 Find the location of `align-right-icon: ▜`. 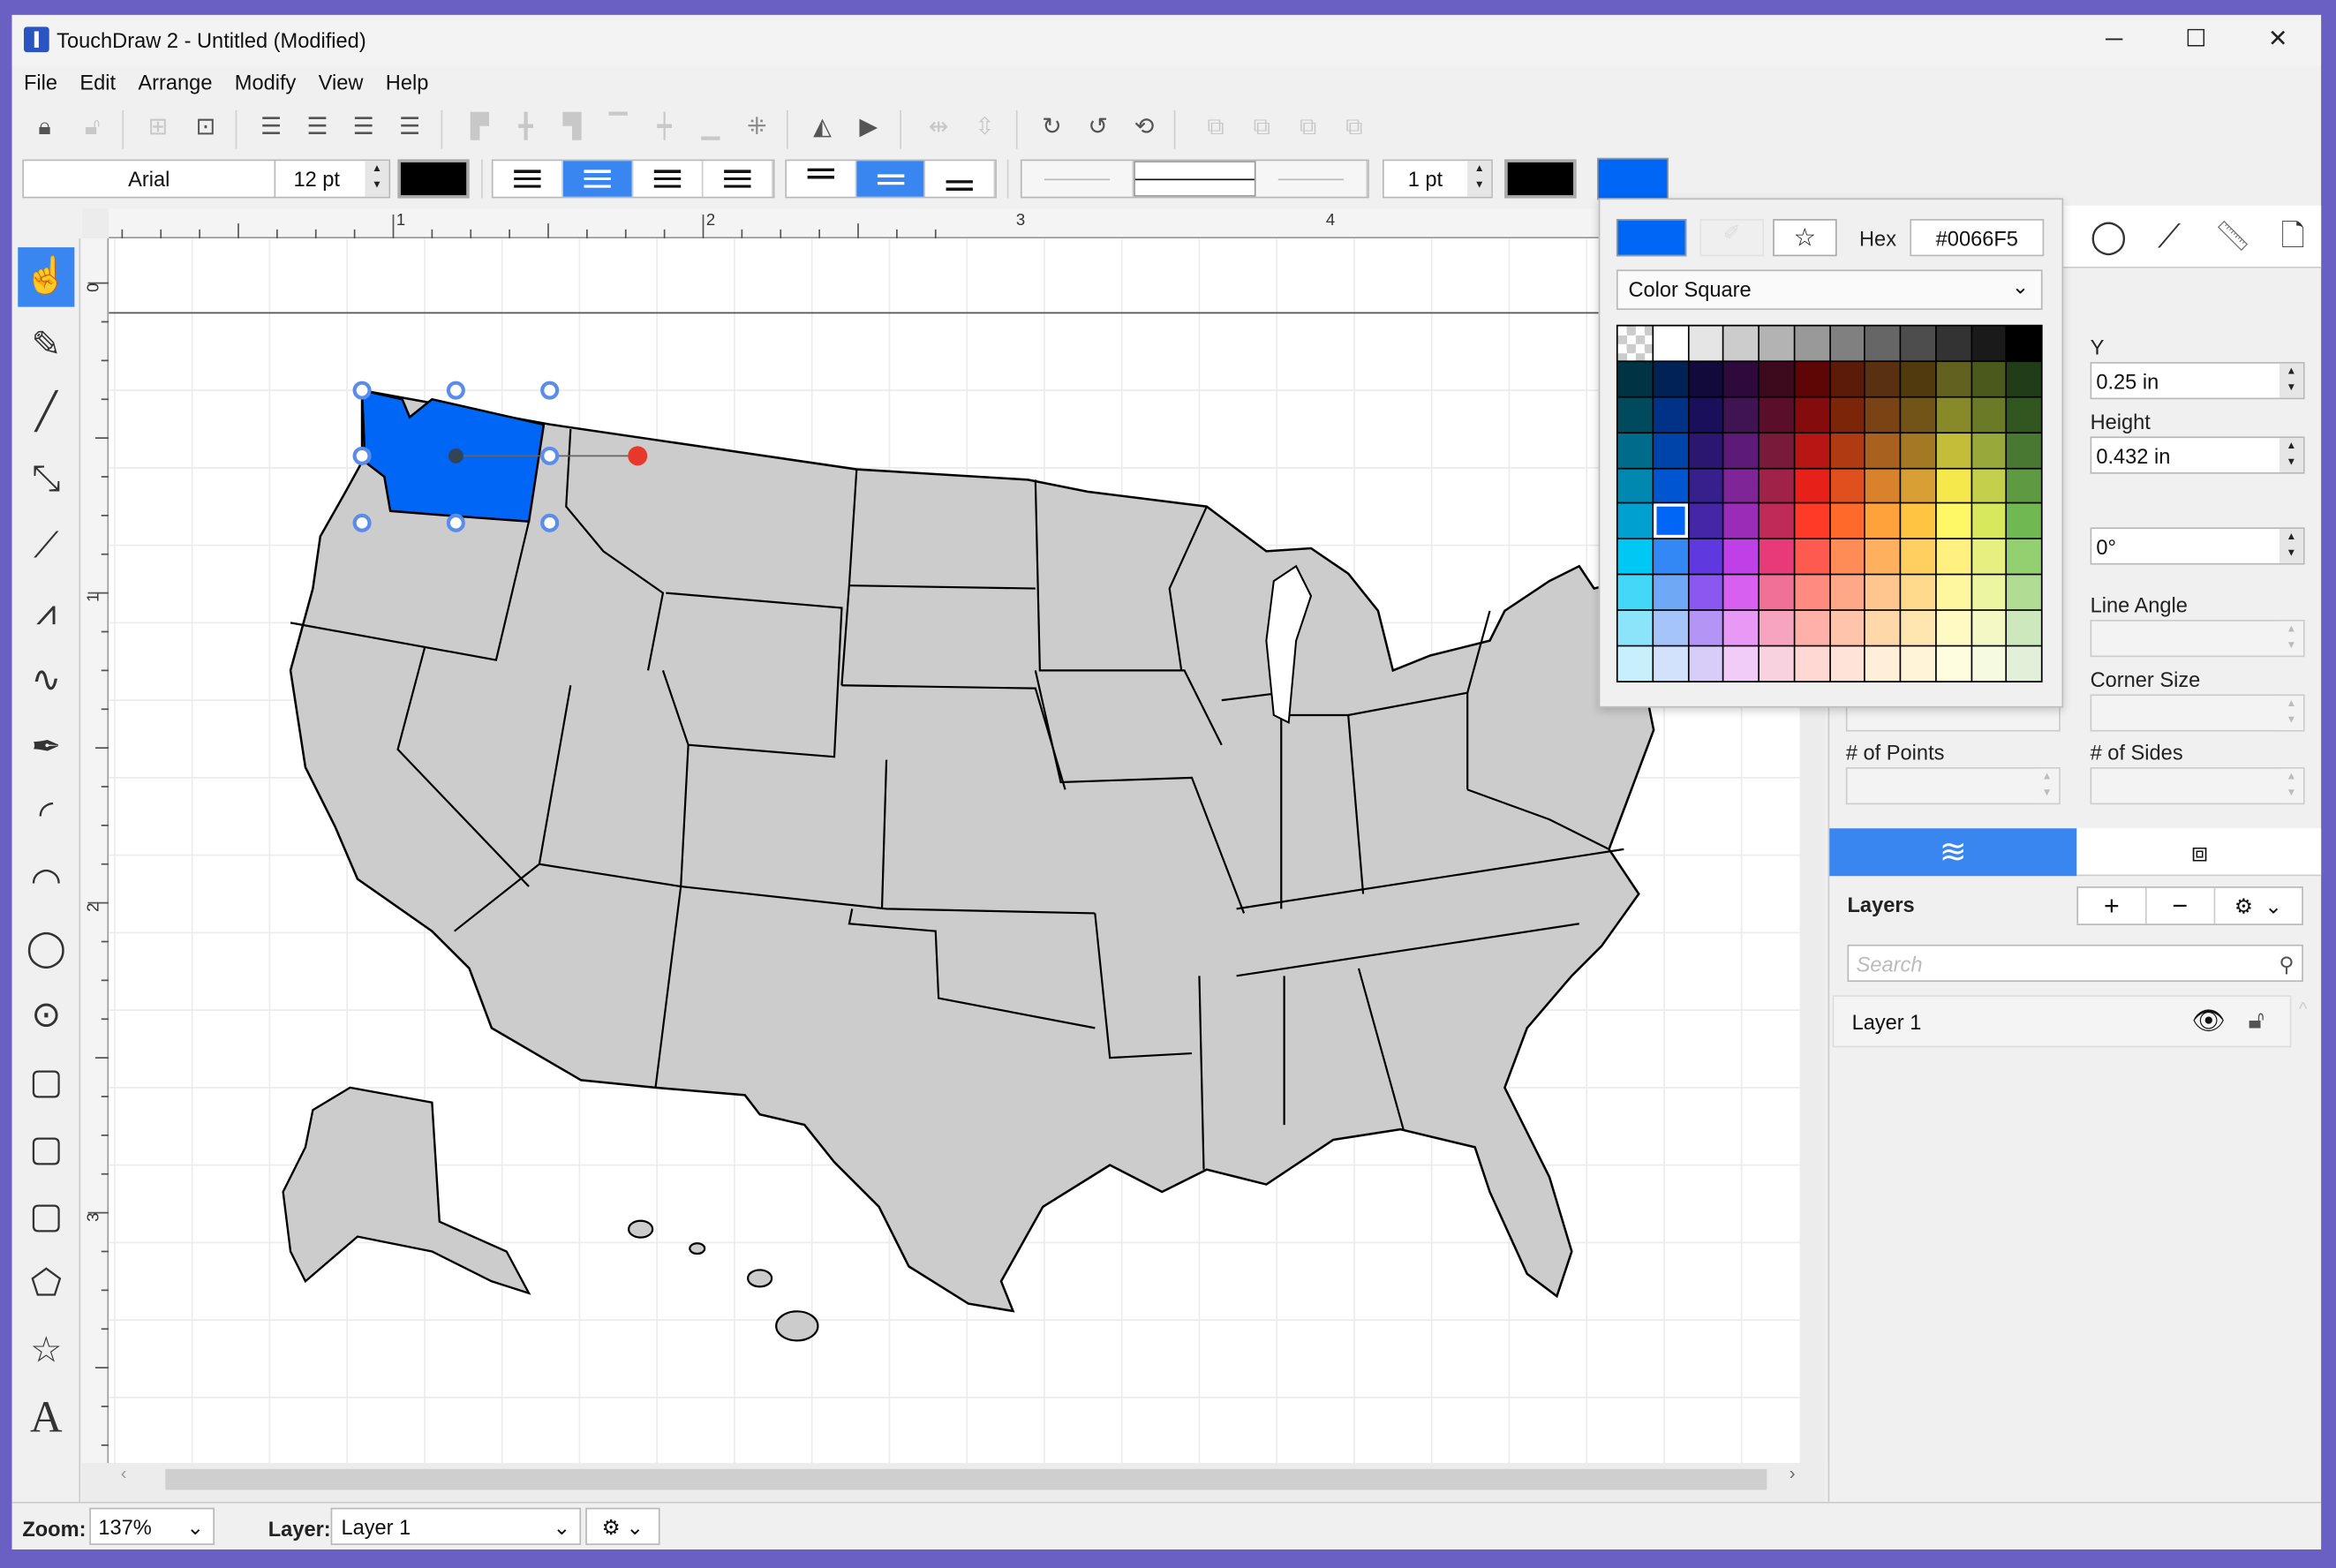

align-right-icon: ▜ is located at coordinates (572, 128).